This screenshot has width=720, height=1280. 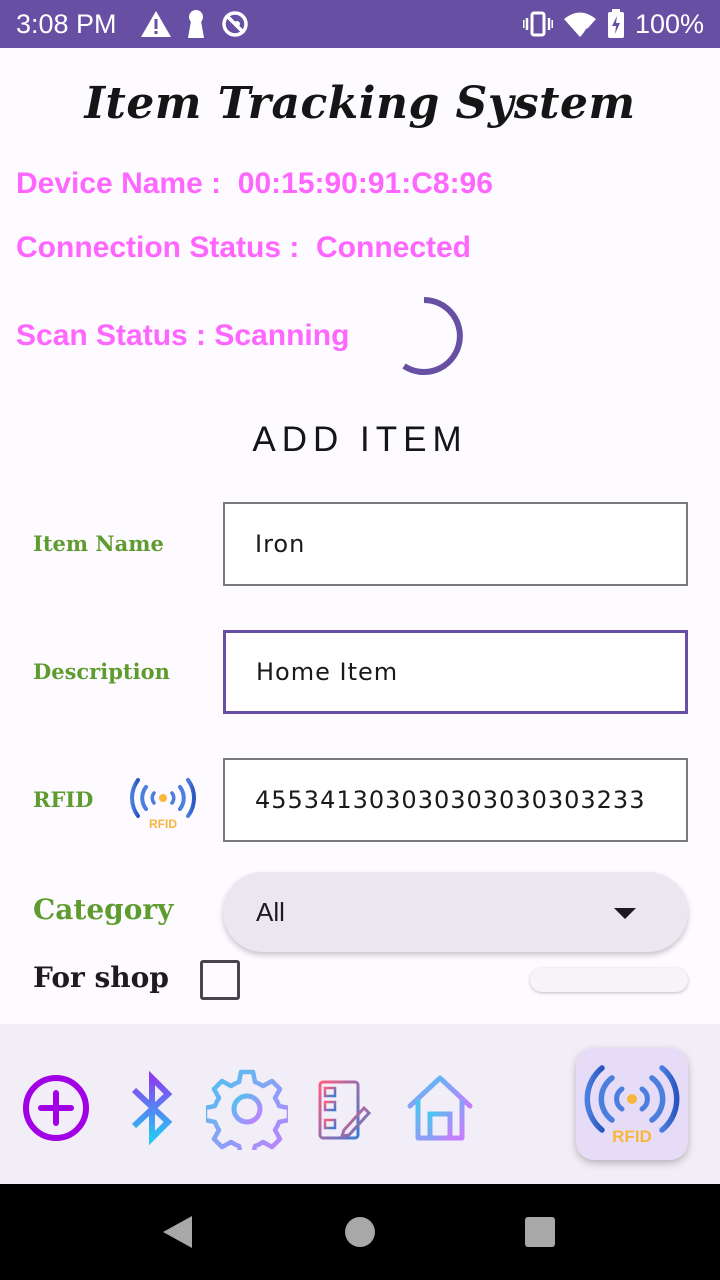 What do you see at coordinates (247, 1109) in the screenshot?
I see `settings-icon` at bounding box center [247, 1109].